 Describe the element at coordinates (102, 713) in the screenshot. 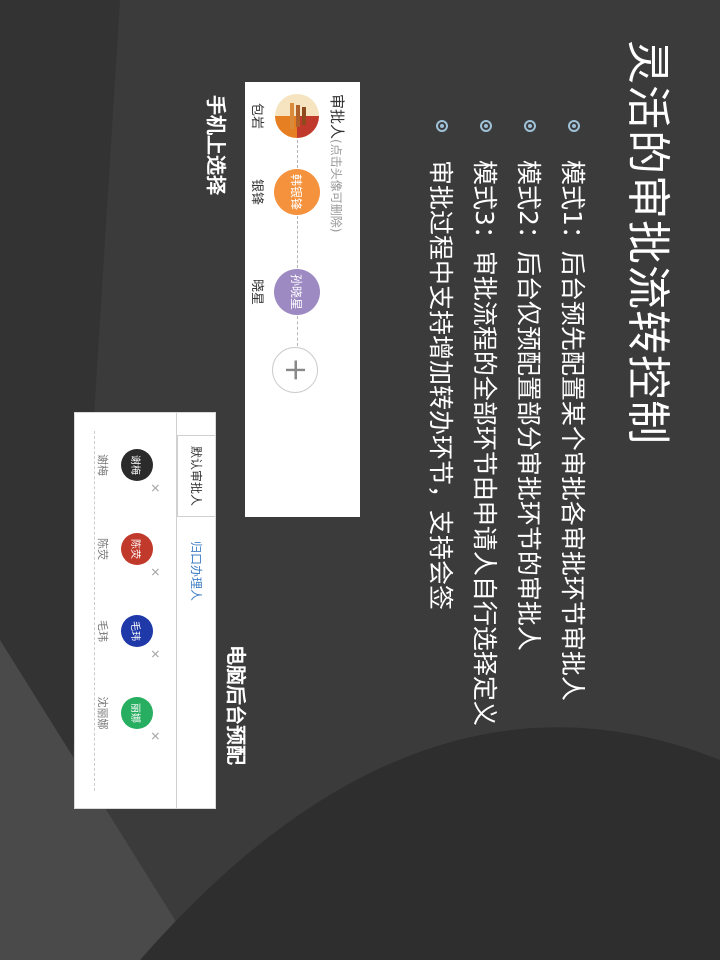

I see `person-name: 沈丽娜` at that location.